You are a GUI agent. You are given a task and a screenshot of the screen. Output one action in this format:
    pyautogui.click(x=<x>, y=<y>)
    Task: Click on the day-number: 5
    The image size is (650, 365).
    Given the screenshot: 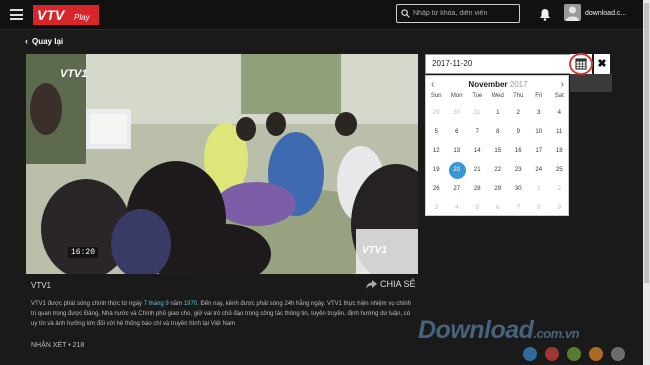 What is the action you would take?
    pyautogui.click(x=436, y=132)
    